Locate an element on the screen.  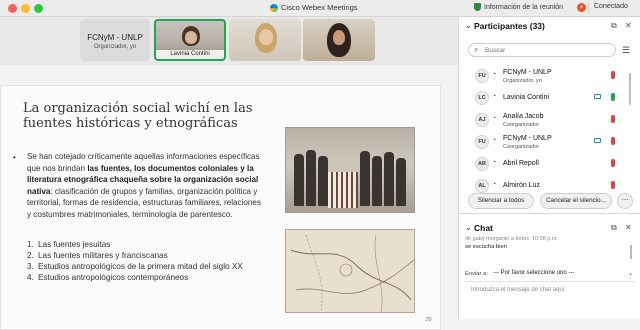
send-to-select: --- Por favor seleccione uno --- is located at coordinates (533, 273).